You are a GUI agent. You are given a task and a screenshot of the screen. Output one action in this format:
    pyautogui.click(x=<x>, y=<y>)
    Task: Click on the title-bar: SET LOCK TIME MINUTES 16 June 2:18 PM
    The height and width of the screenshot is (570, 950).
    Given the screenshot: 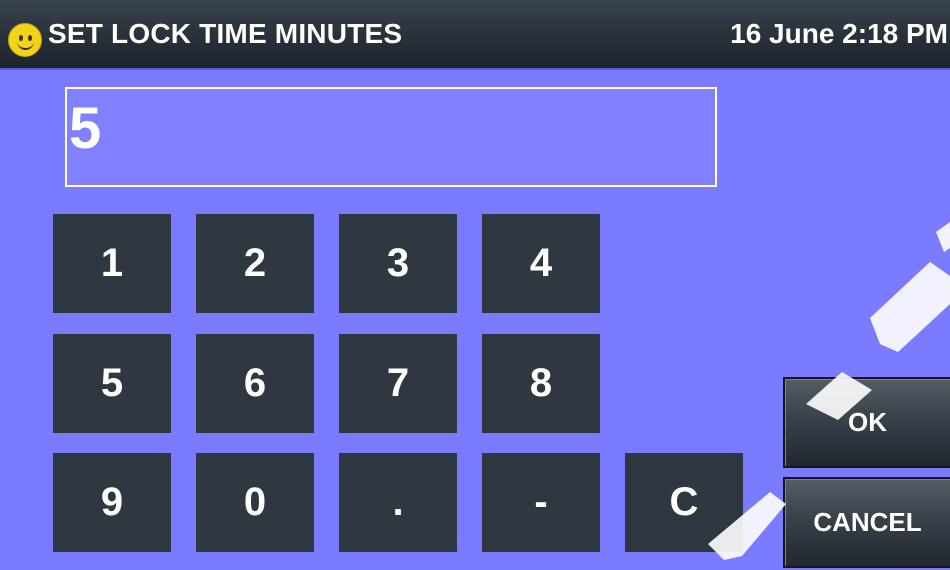 What is the action you would take?
    pyautogui.click(x=475, y=35)
    